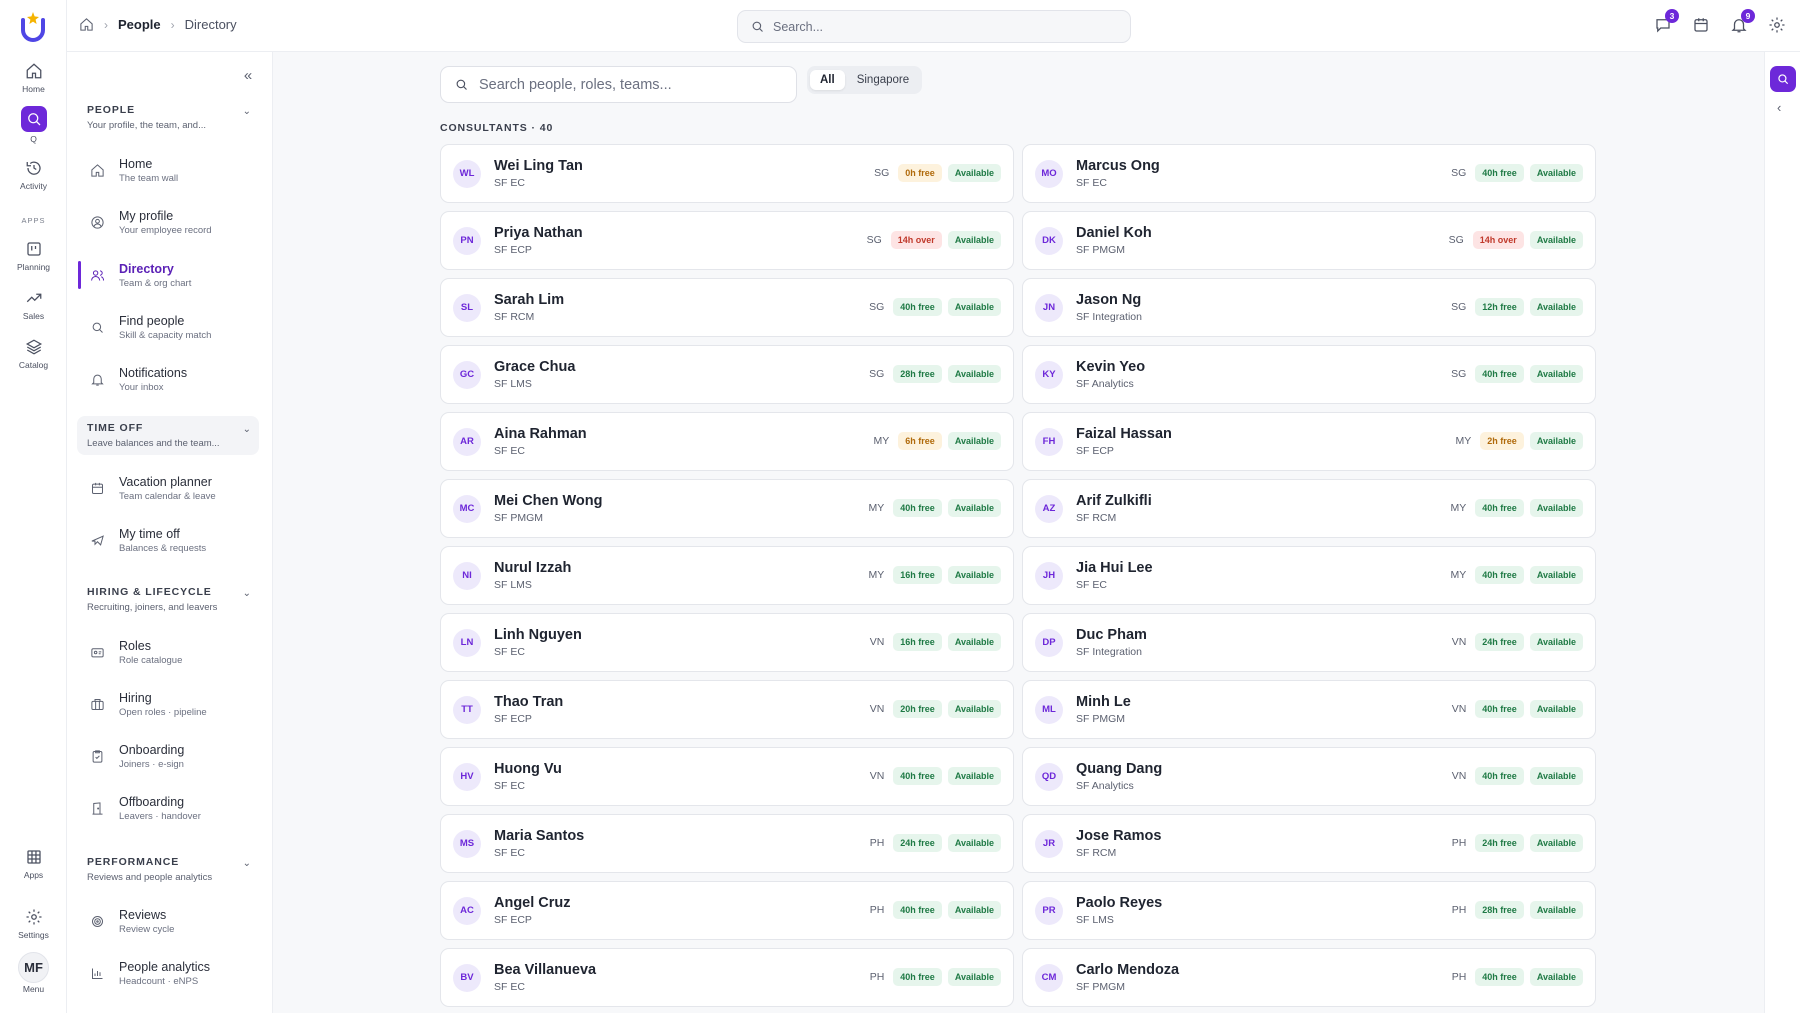 The width and height of the screenshot is (1800, 1013). Describe the element at coordinates (727, 642) in the screenshot. I see `person-card: LN Linh Nguyen SF EC VN 16h free Available` at that location.